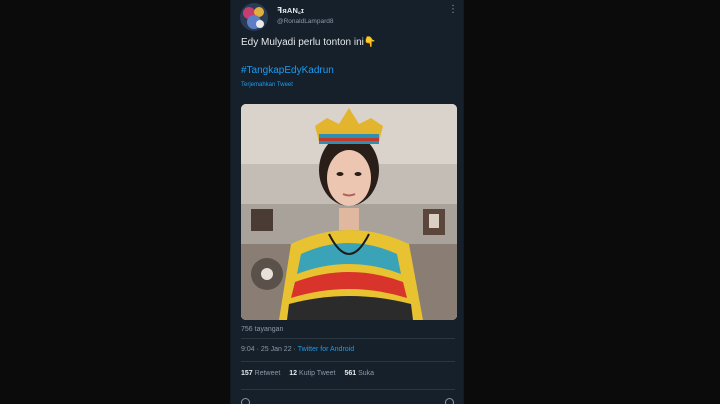 This screenshot has height=404, width=720. Describe the element at coordinates (268, 349) in the screenshot. I see `tweet-timestamp: 9:04 · 25 Jan 22 ·` at that location.